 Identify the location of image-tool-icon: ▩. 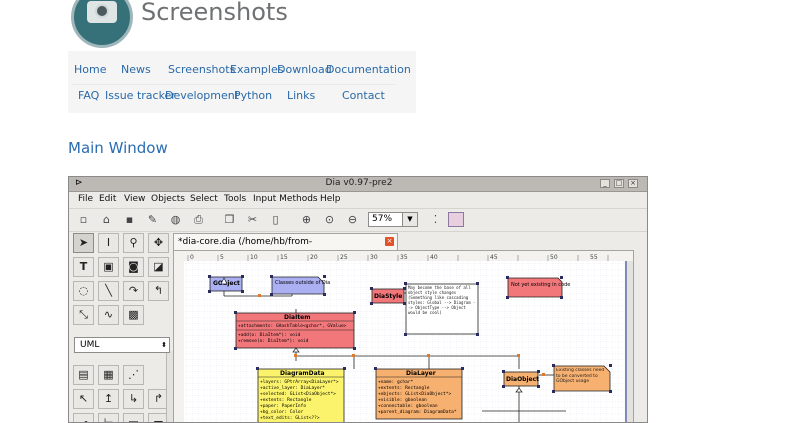
(133, 315).